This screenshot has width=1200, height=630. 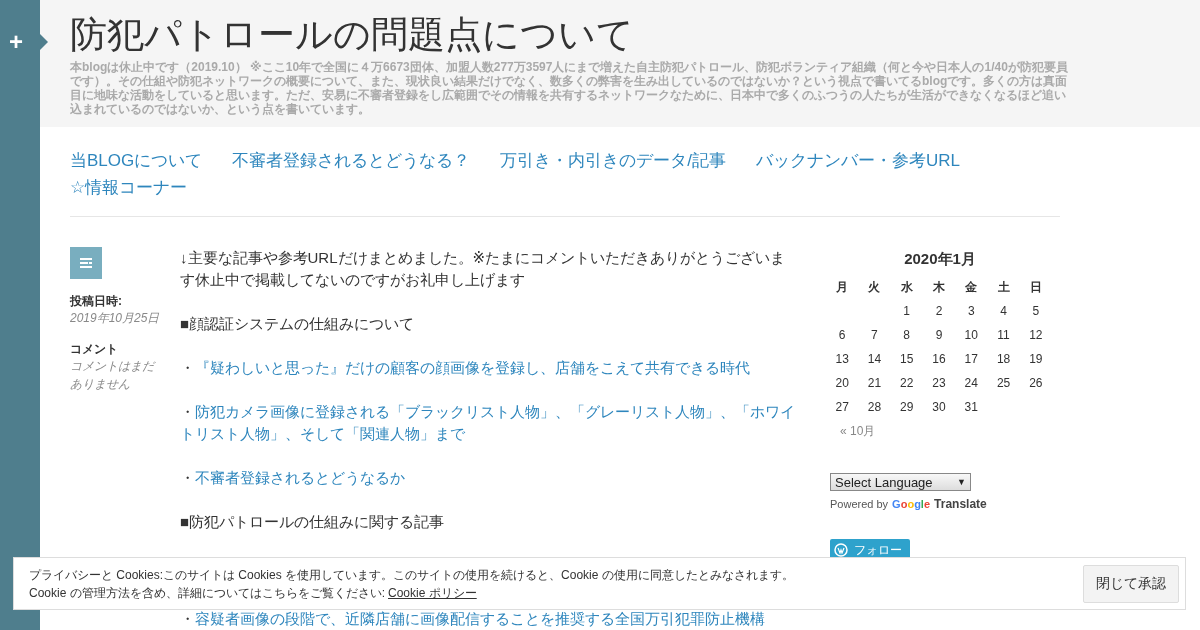 I want to click on weekday-header: 火, so click(x=874, y=287).